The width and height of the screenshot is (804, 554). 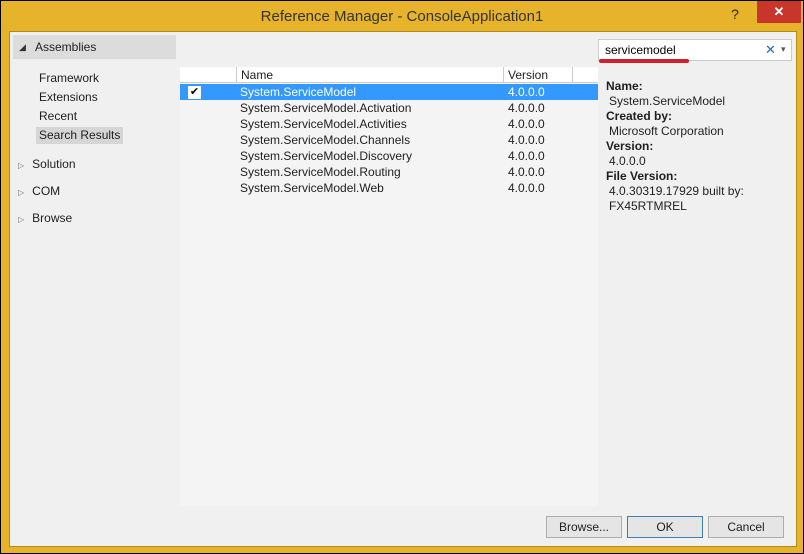 What do you see at coordinates (69, 78) in the screenshot?
I see `sidebar-item-framework: Framework` at bounding box center [69, 78].